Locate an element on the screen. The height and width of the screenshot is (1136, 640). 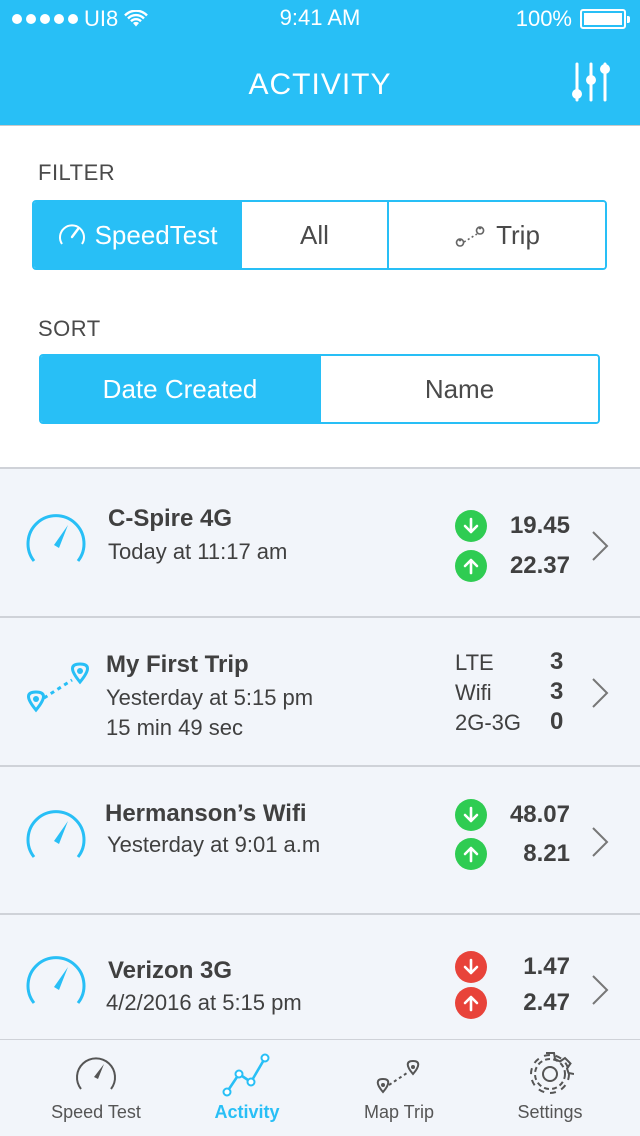
navigation-bar: ACTIVITY is located at coordinates (320, 82).